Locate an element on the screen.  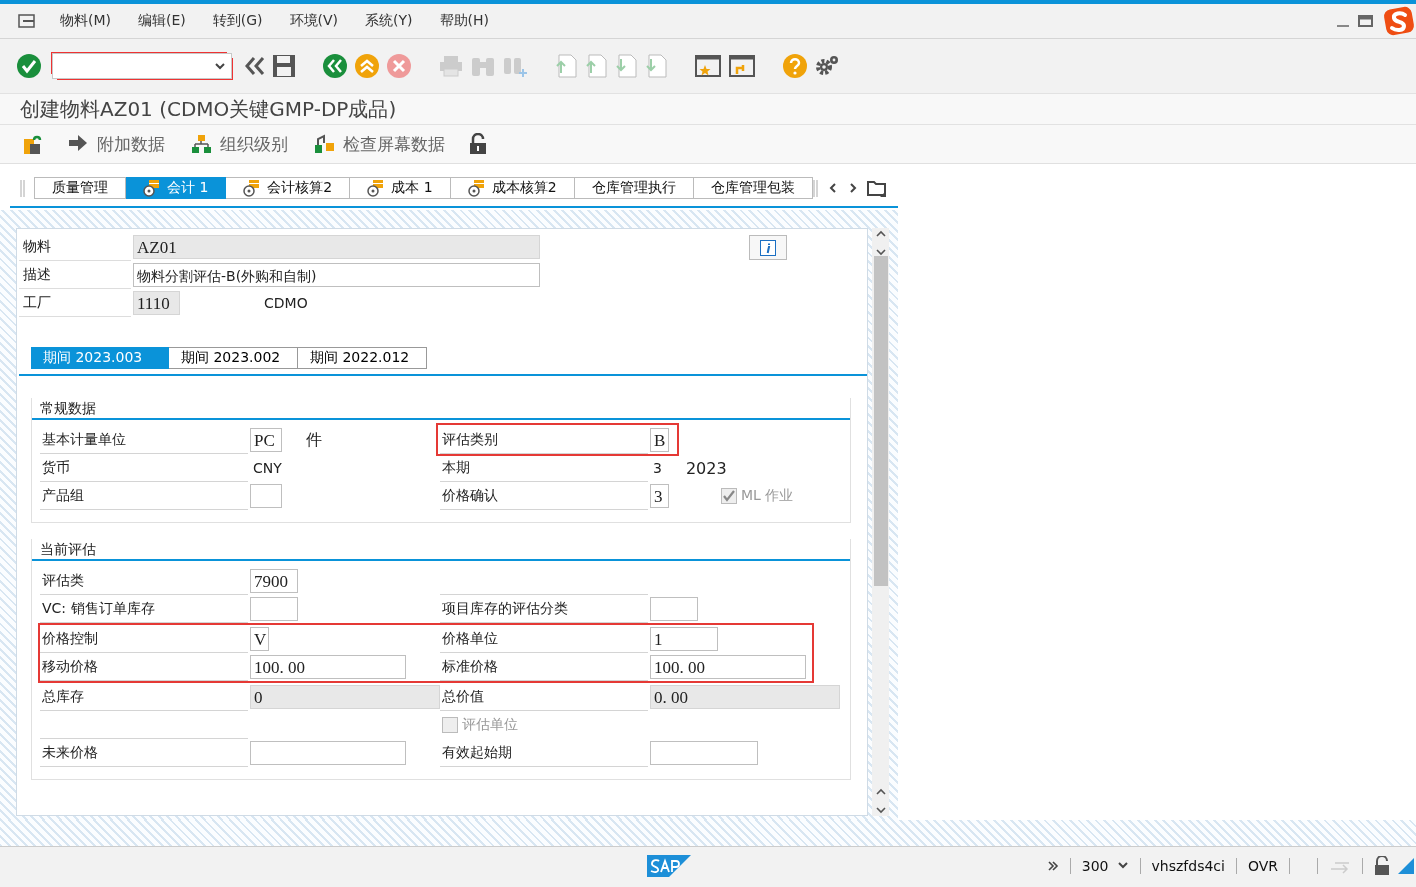
field-label: 评估类别 is located at coordinates (544, 440).